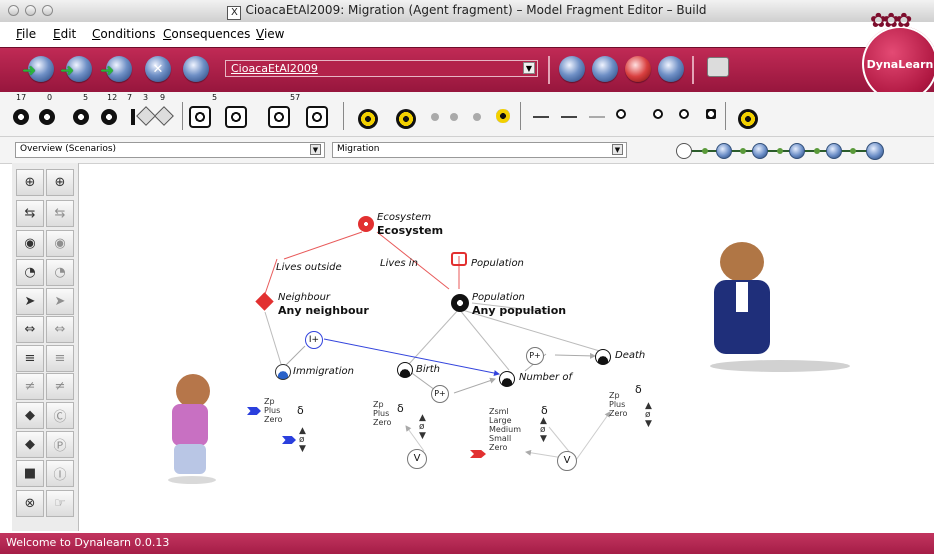 Image resolution: width=934 pixels, height=554 pixels. Describe the element at coordinates (30, 301) in the screenshot. I see `arrow-tool-icon: ➤` at that location.